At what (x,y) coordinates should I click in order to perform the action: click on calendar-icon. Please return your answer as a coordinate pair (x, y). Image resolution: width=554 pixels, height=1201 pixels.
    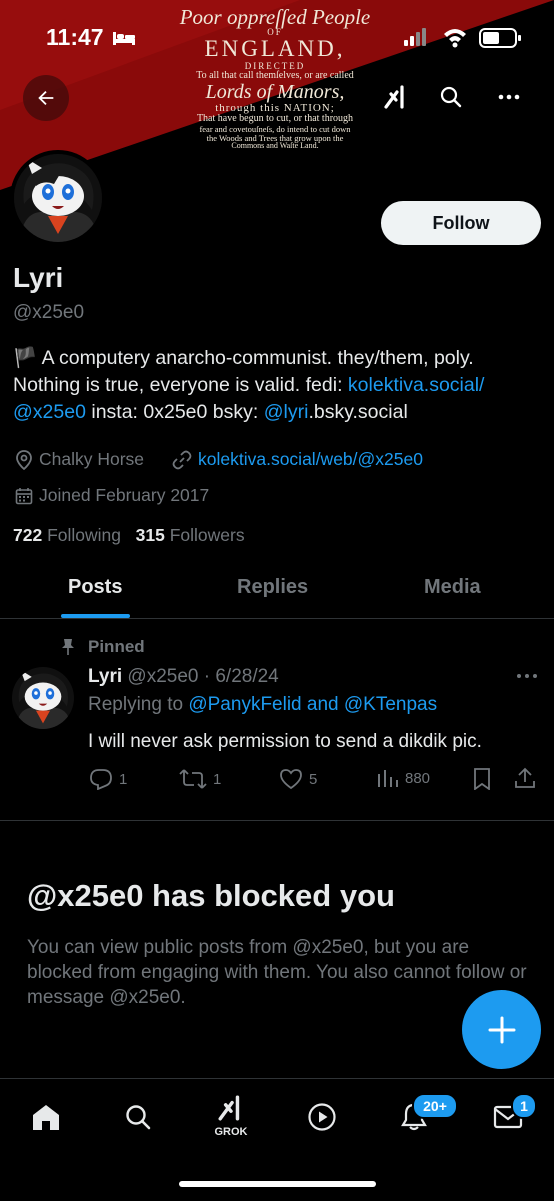
    Looking at the image, I should click on (24, 495).